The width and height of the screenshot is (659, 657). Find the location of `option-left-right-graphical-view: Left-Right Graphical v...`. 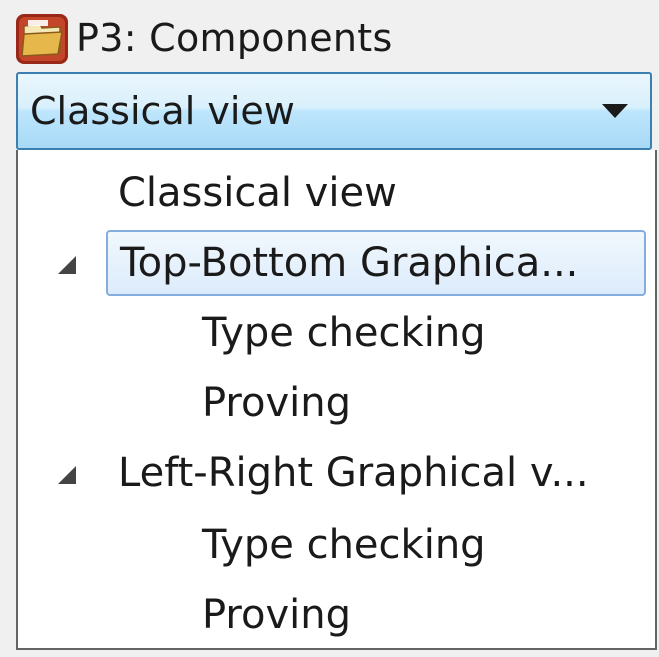

option-left-right-graphical-view: Left-Right Graphical v... is located at coordinates (353, 473).